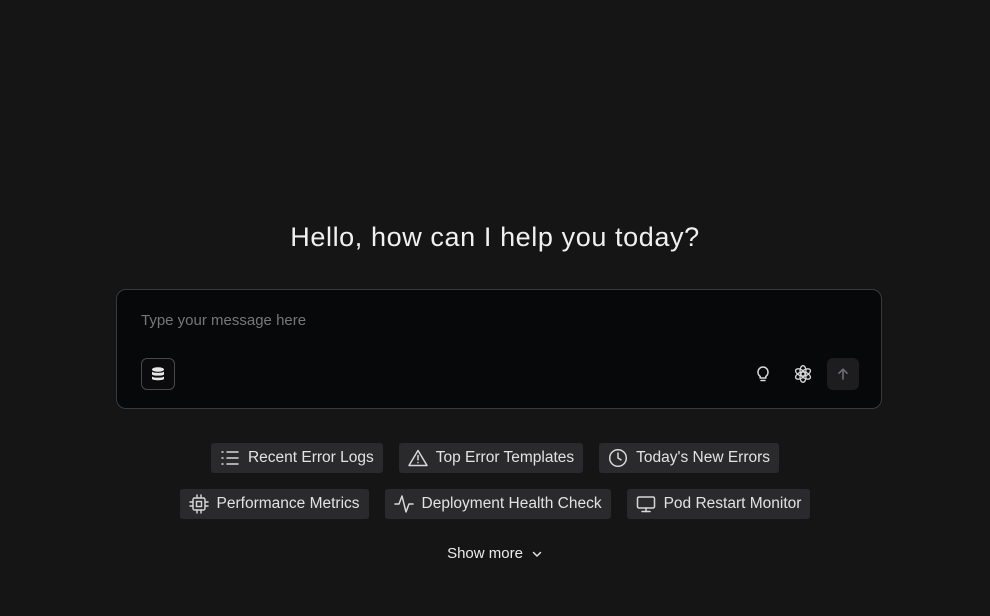 The image size is (990, 616). Describe the element at coordinates (511, 503) in the screenshot. I see `suggestion-label: Deployment Health Check` at that location.